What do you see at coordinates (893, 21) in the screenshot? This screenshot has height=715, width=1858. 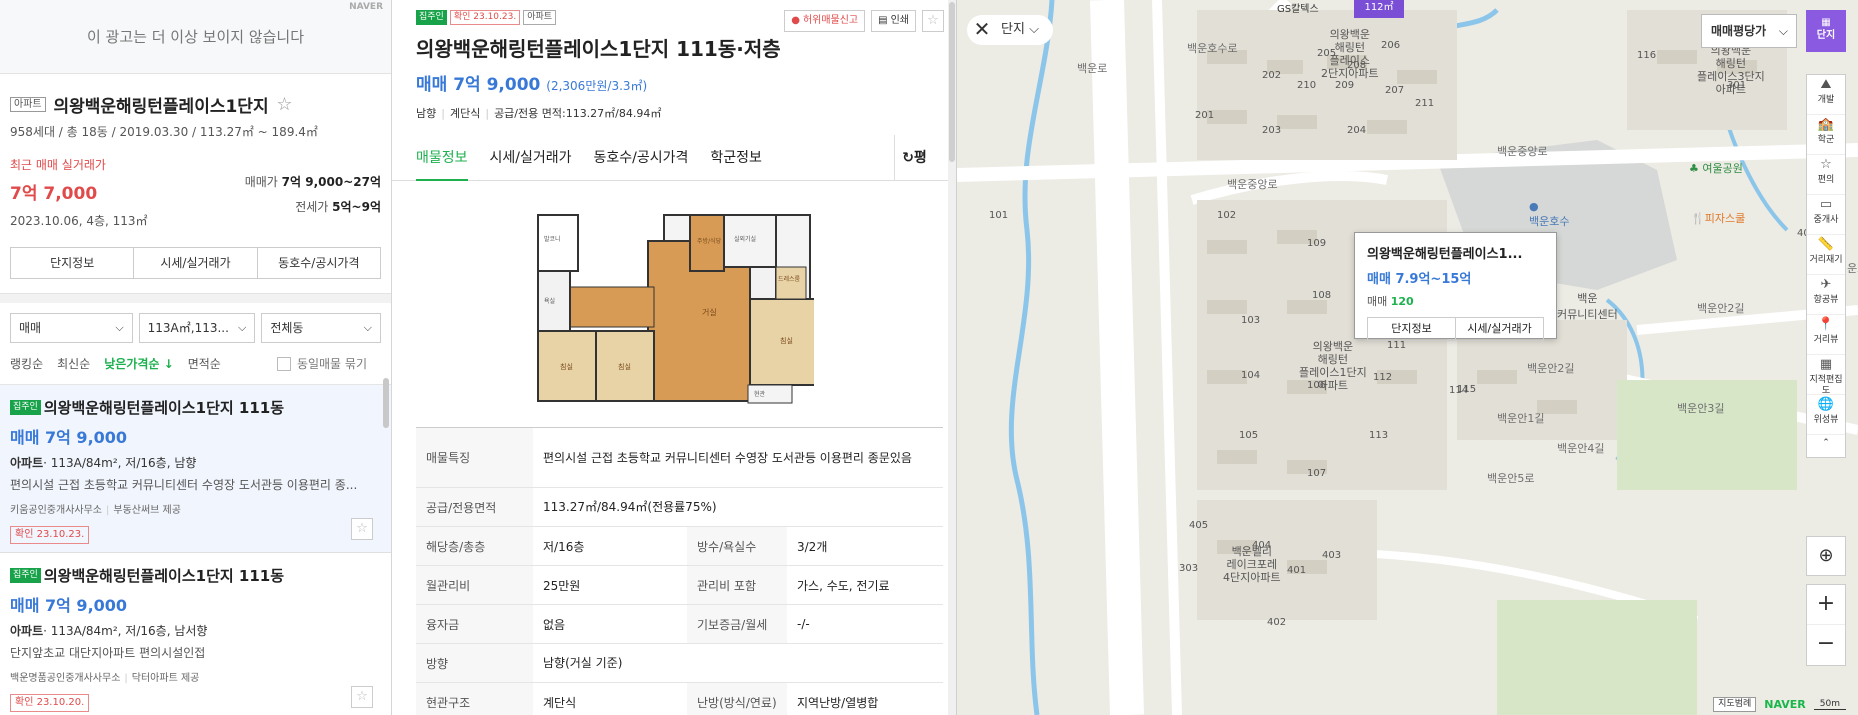 I see `print-button: ▤ 인쇄` at bounding box center [893, 21].